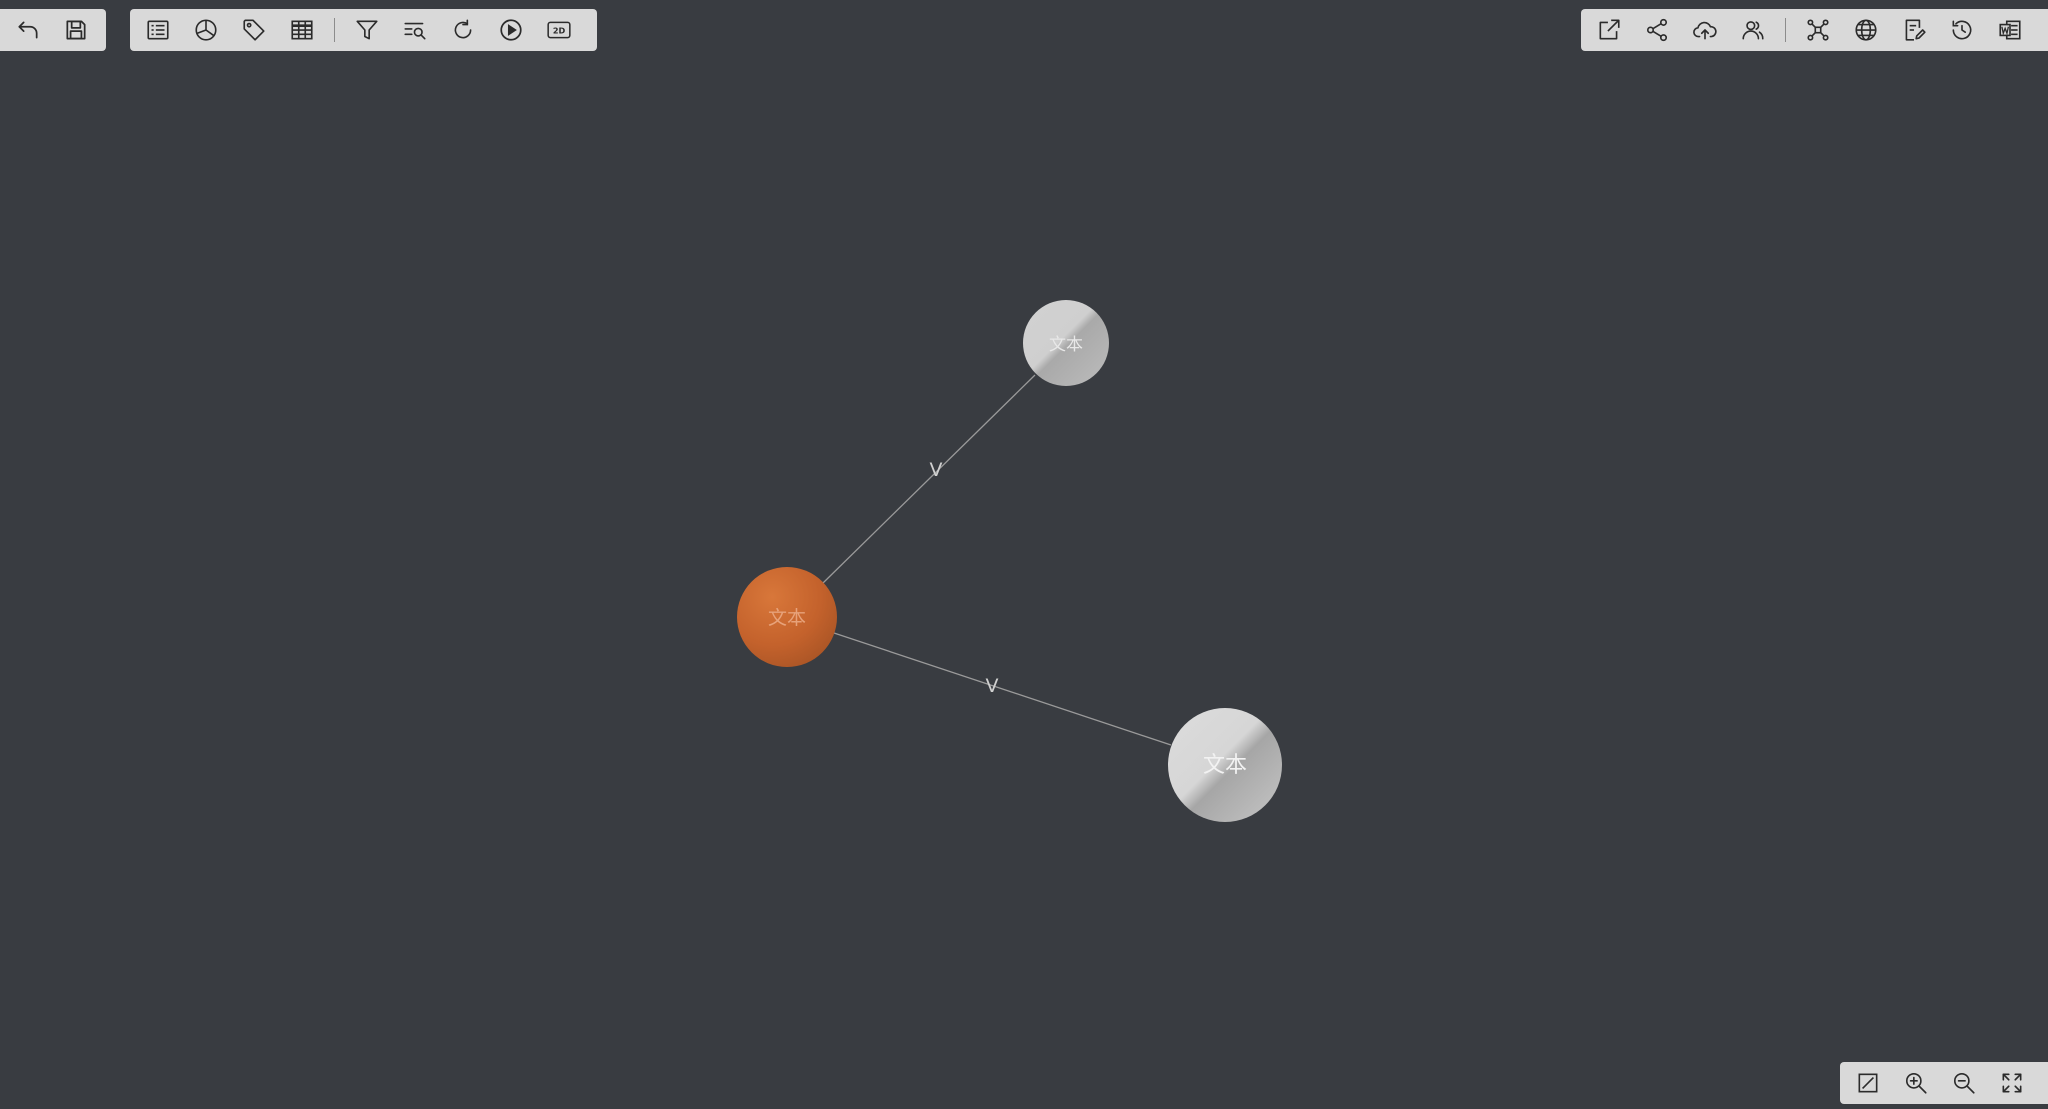 The height and width of the screenshot is (1109, 2048). I want to click on save-button, so click(76, 30).